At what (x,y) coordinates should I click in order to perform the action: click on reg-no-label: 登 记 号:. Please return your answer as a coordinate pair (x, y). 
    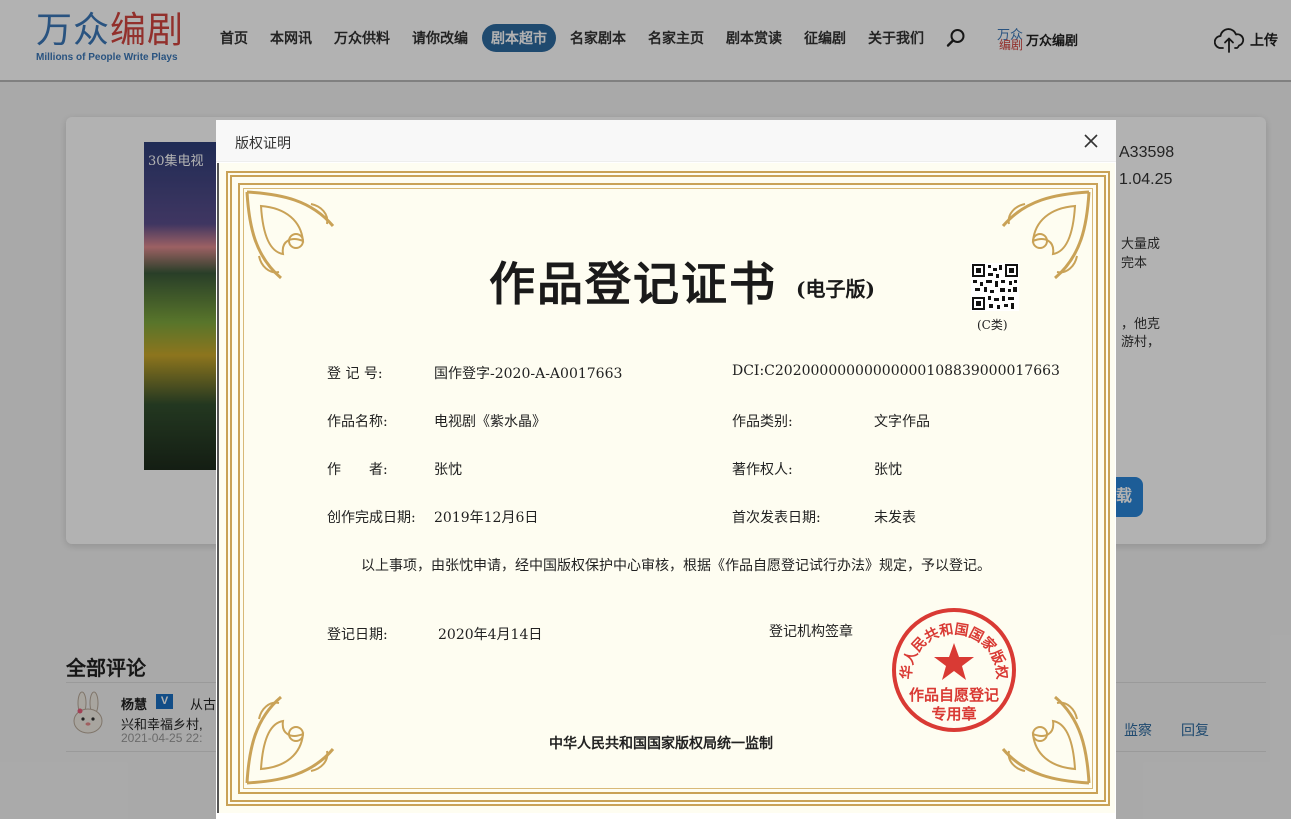
    Looking at the image, I should click on (355, 374).